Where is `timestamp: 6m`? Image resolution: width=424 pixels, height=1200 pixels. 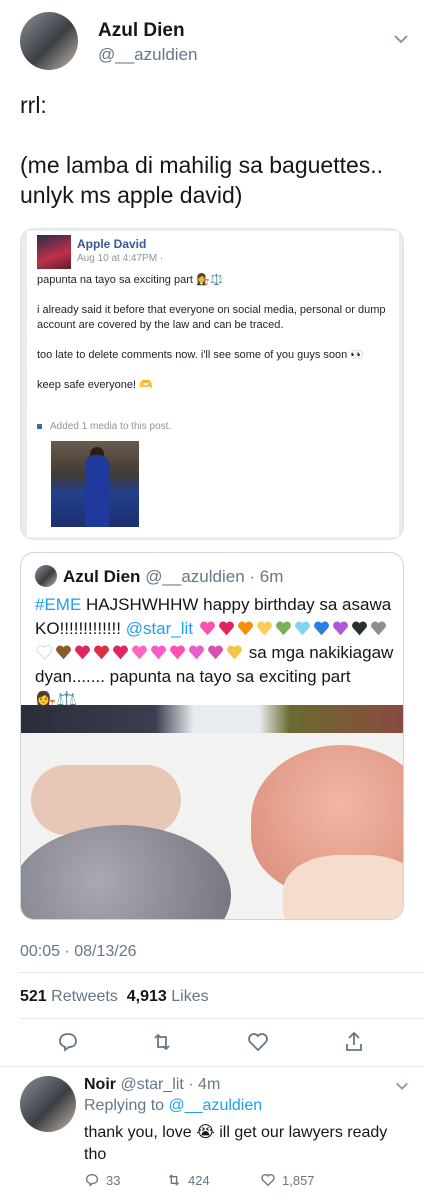 timestamp: 6m is located at coordinates (271, 576).